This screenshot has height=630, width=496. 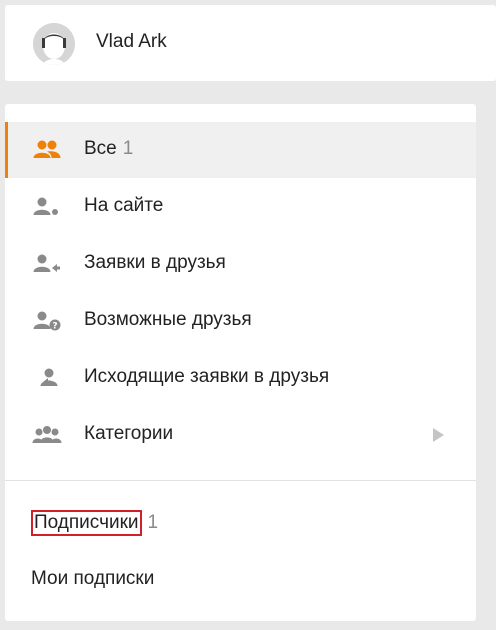 I want to click on avatar-icon, so click(x=54, y=44).